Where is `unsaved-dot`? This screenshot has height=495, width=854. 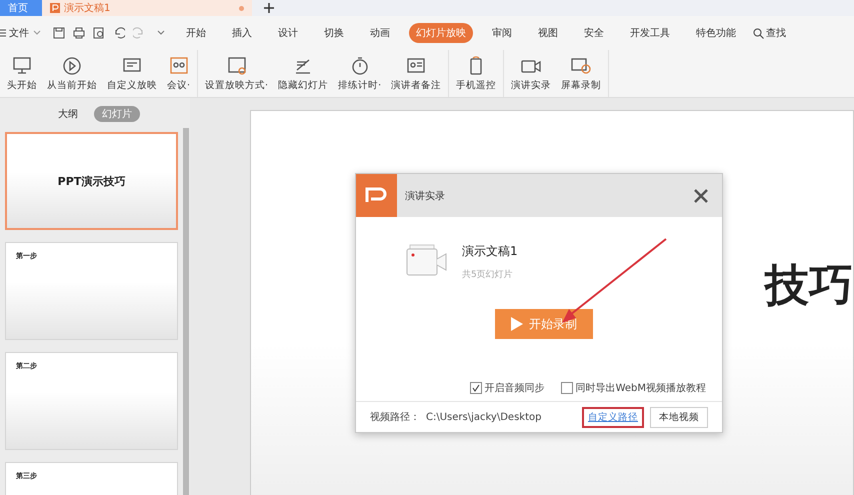 unsaved-dot is located at coordinates (241, 8).